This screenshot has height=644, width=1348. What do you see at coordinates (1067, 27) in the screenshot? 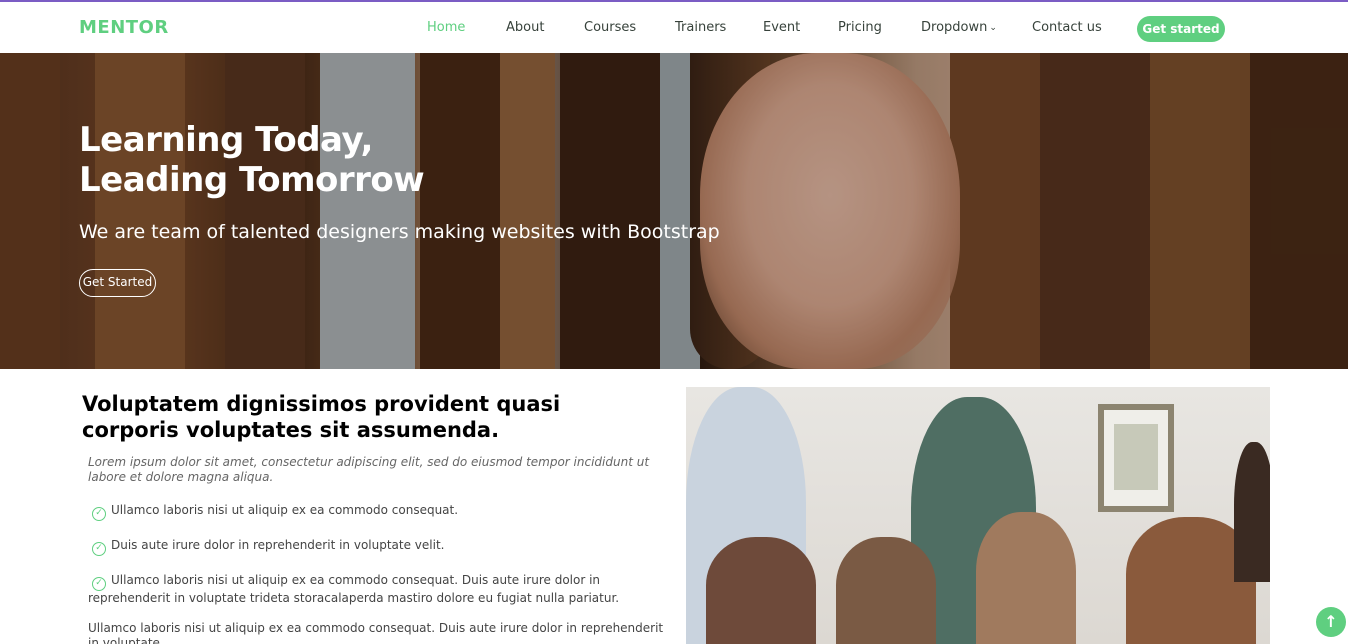
I see `nav-contact: Contact us` at bounding box center [1067, 27].